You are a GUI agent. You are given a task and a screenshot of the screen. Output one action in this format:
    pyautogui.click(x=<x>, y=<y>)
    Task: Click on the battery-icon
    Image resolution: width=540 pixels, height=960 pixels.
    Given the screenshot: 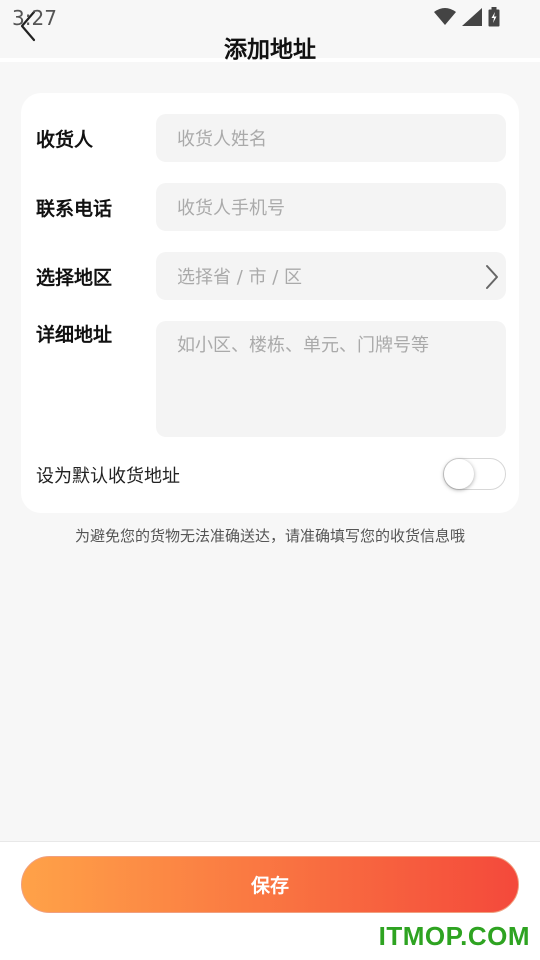 What is the action you would take?
    pyautogui.click(x=494, y=17)
    